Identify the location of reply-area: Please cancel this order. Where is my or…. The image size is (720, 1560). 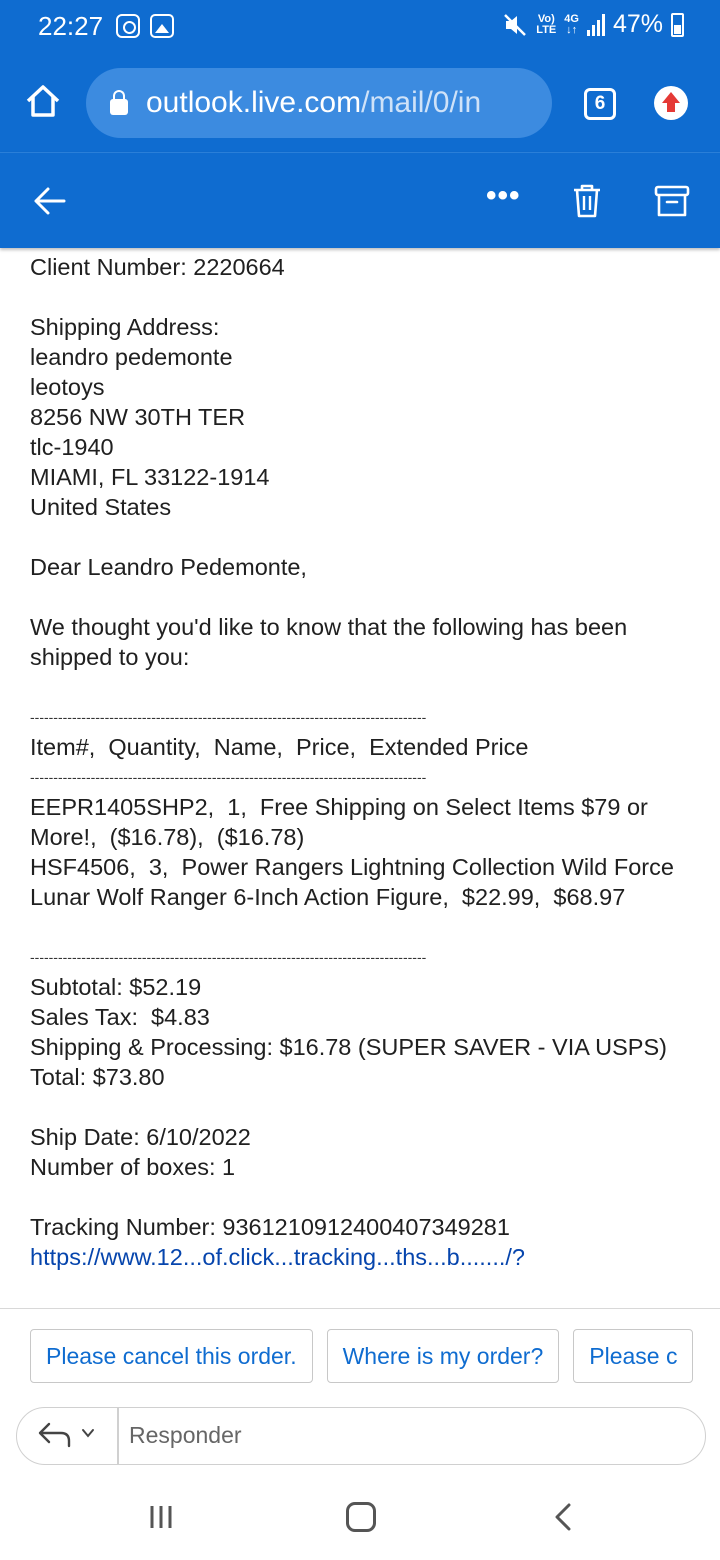
(360, 1393).